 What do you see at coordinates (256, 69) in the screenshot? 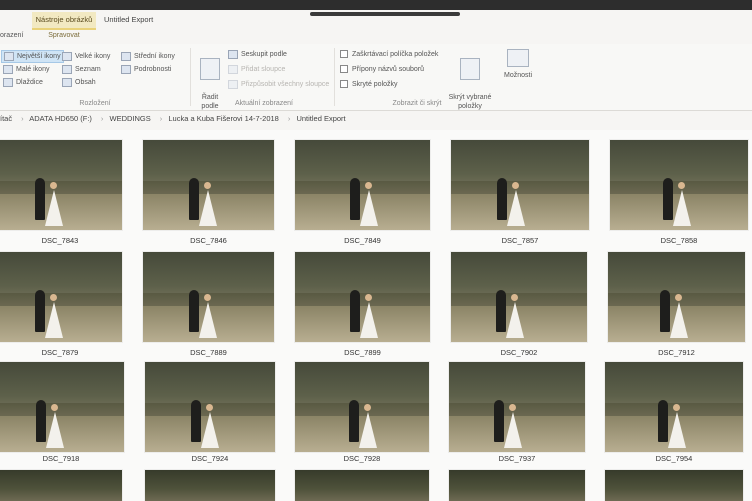
I see `add-columns-button: Přidat sloupce` at bounding box center [256, 69].